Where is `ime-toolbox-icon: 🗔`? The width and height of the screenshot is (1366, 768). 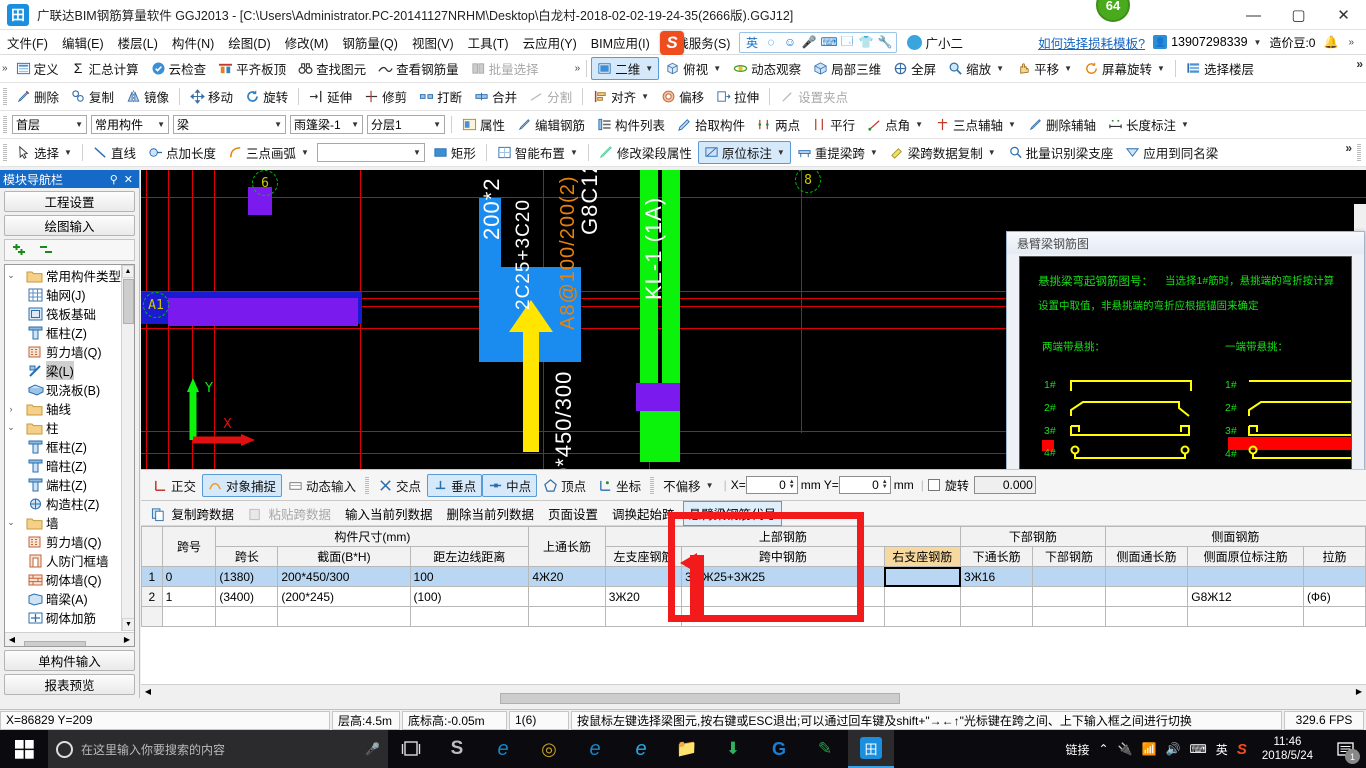 ime-toolbox-icon: 🗔 is located at coordinates (846, 42).